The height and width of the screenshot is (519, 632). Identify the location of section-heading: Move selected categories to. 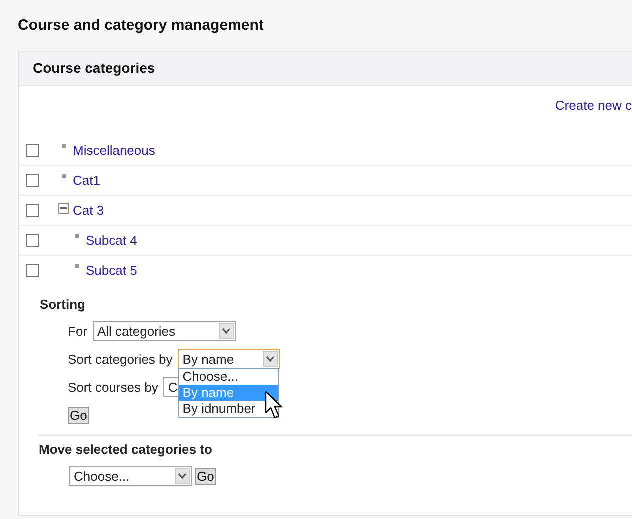
(126, 450).